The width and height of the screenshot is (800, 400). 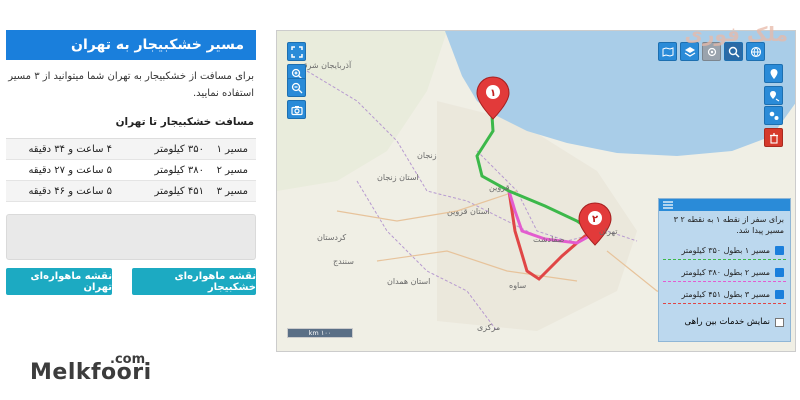 What do you see at coordinates (779, 272) in the screenshot?
I see `route-2-checkbox` at bounding box center [779, 272].